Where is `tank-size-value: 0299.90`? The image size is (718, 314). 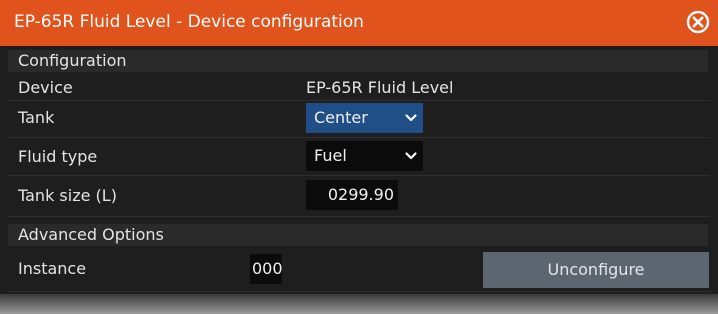 tank-size-value: 0299.90 is located at coordinates (360, 194).